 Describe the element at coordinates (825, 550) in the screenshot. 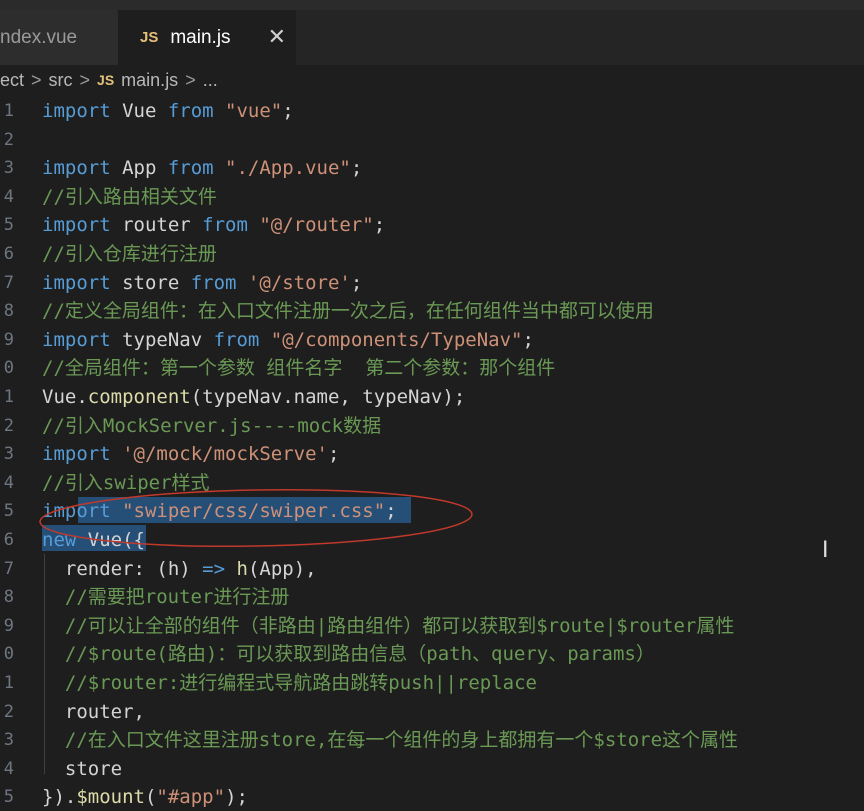

I see `text-cursor-icon: I` at that location.